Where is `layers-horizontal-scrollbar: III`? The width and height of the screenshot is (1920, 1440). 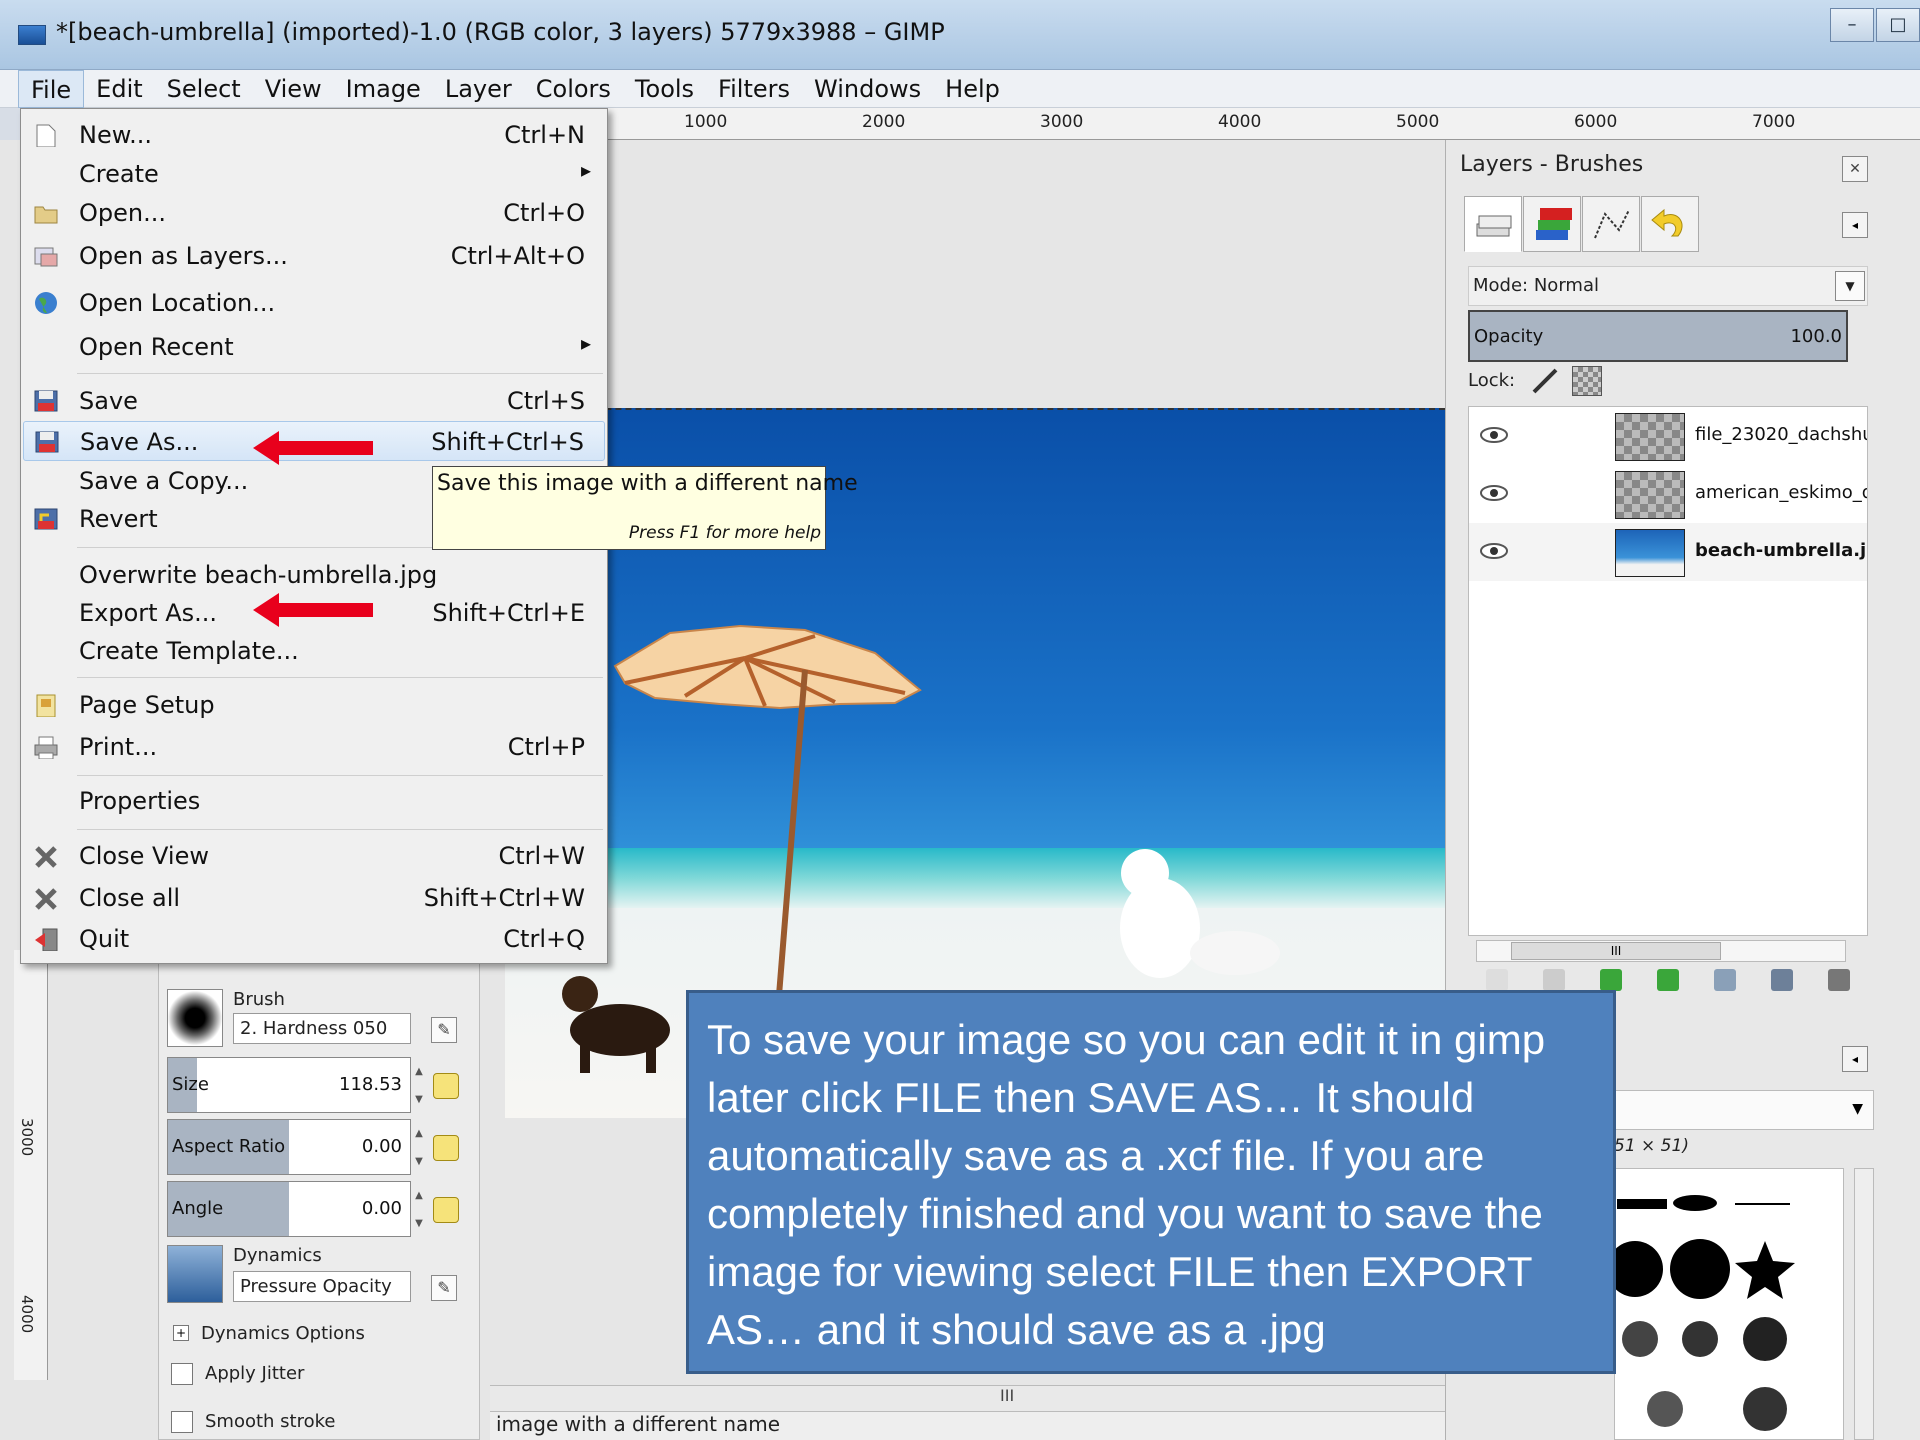
layers-horizontal-scrollbar: III is located at coordinates (1661, 951).